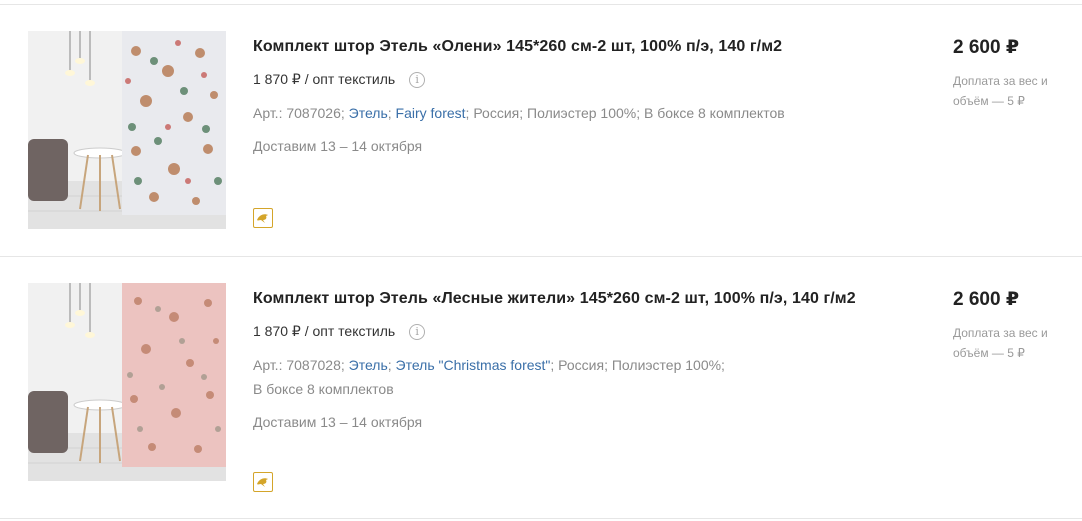 The width and height of the screenshot is (1082, 521). I want to click on article-number: Арт.: 7087028;, so click(299, 365).